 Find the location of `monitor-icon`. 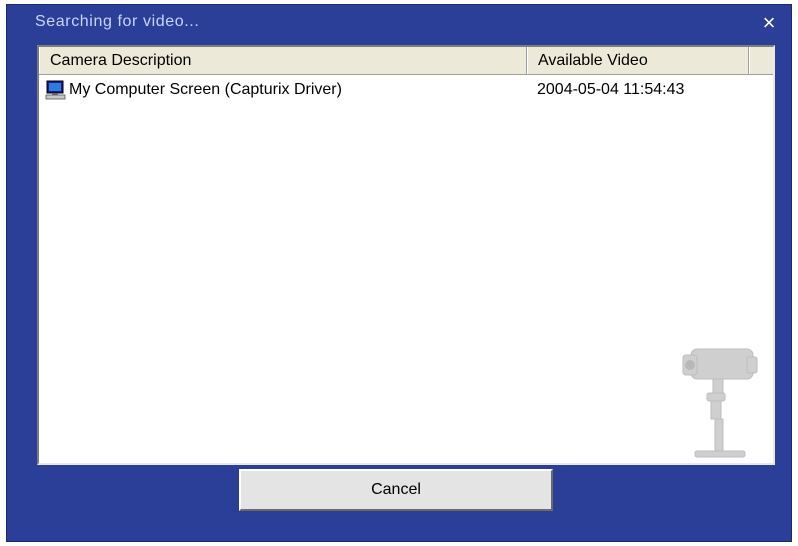

monitor-icon is located at coordinates (56, 90).